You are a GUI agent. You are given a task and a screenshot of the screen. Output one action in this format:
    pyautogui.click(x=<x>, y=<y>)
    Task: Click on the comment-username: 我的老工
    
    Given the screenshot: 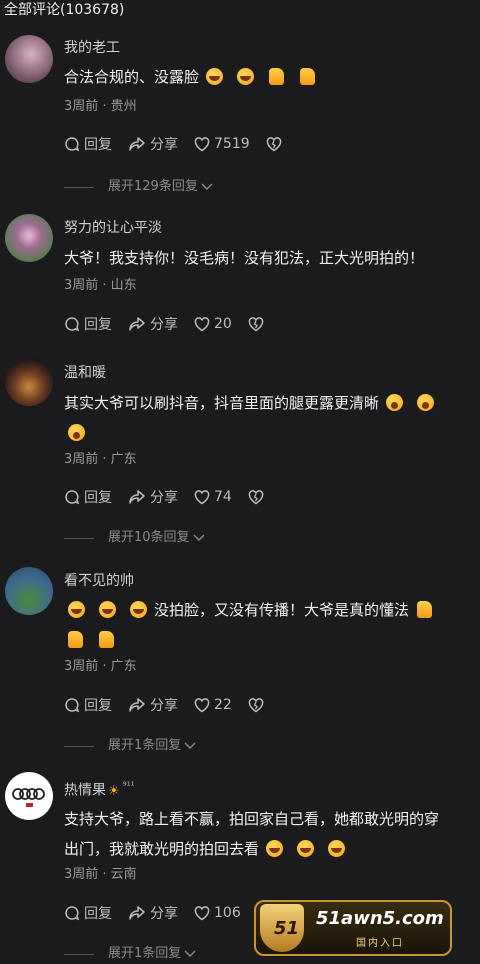 What is the action you would take?
    pyautogui.click(x=92, y=48)
    